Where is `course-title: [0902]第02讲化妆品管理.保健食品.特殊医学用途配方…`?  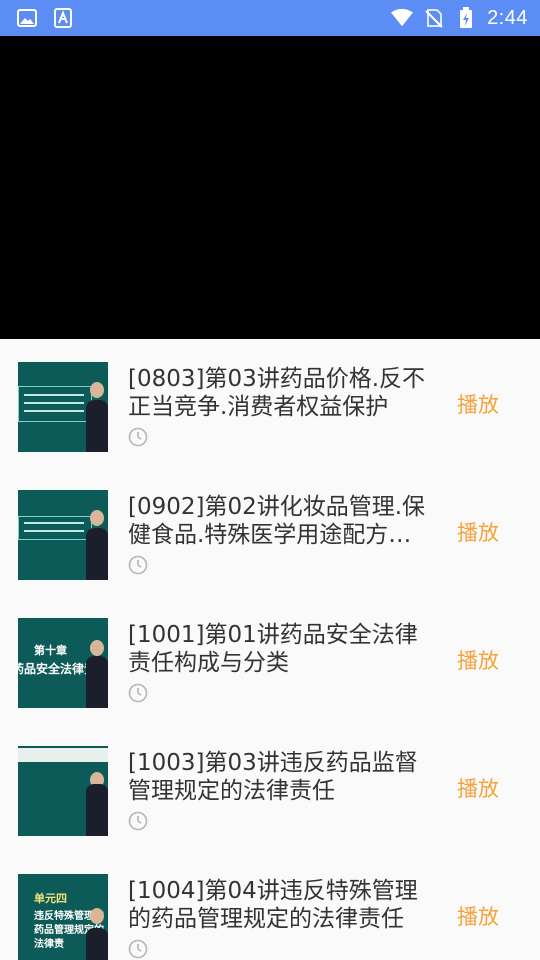 course-title: [0902]第02讲化妆品管理.保健食品.特殊医学用途配方… is located at coordinates (284, 521).